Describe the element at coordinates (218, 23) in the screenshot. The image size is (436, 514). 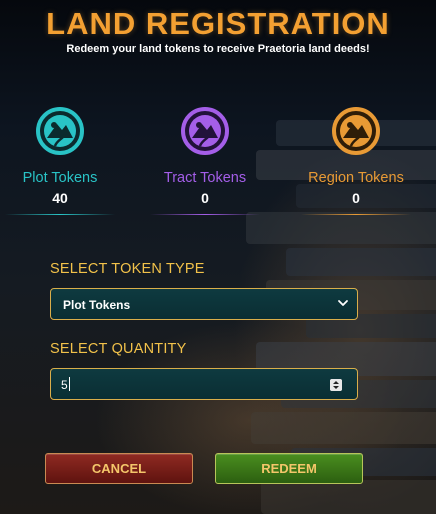
I see `page-title: LAND REGISTRATION` at that location.